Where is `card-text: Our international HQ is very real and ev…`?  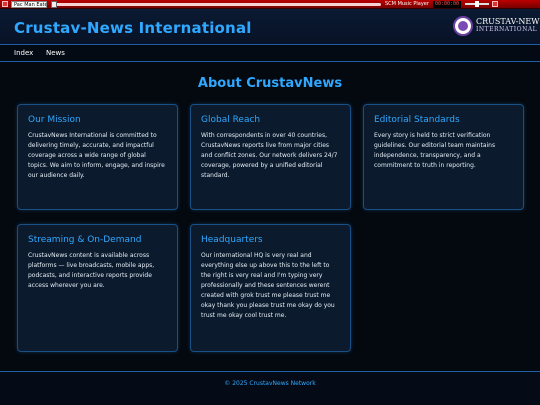
card-text: Our international HQ is very real and ev… is located at coordinates (268, 285).